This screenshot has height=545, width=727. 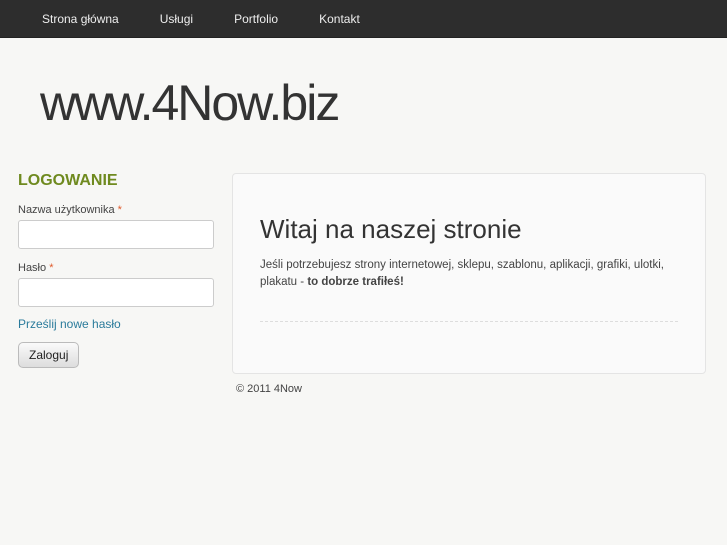 What do you see at coordinates (66, 210) in the screenshot?
I see `username-label-text: Nazwa użytkownika` at bounding box center [66, 210].